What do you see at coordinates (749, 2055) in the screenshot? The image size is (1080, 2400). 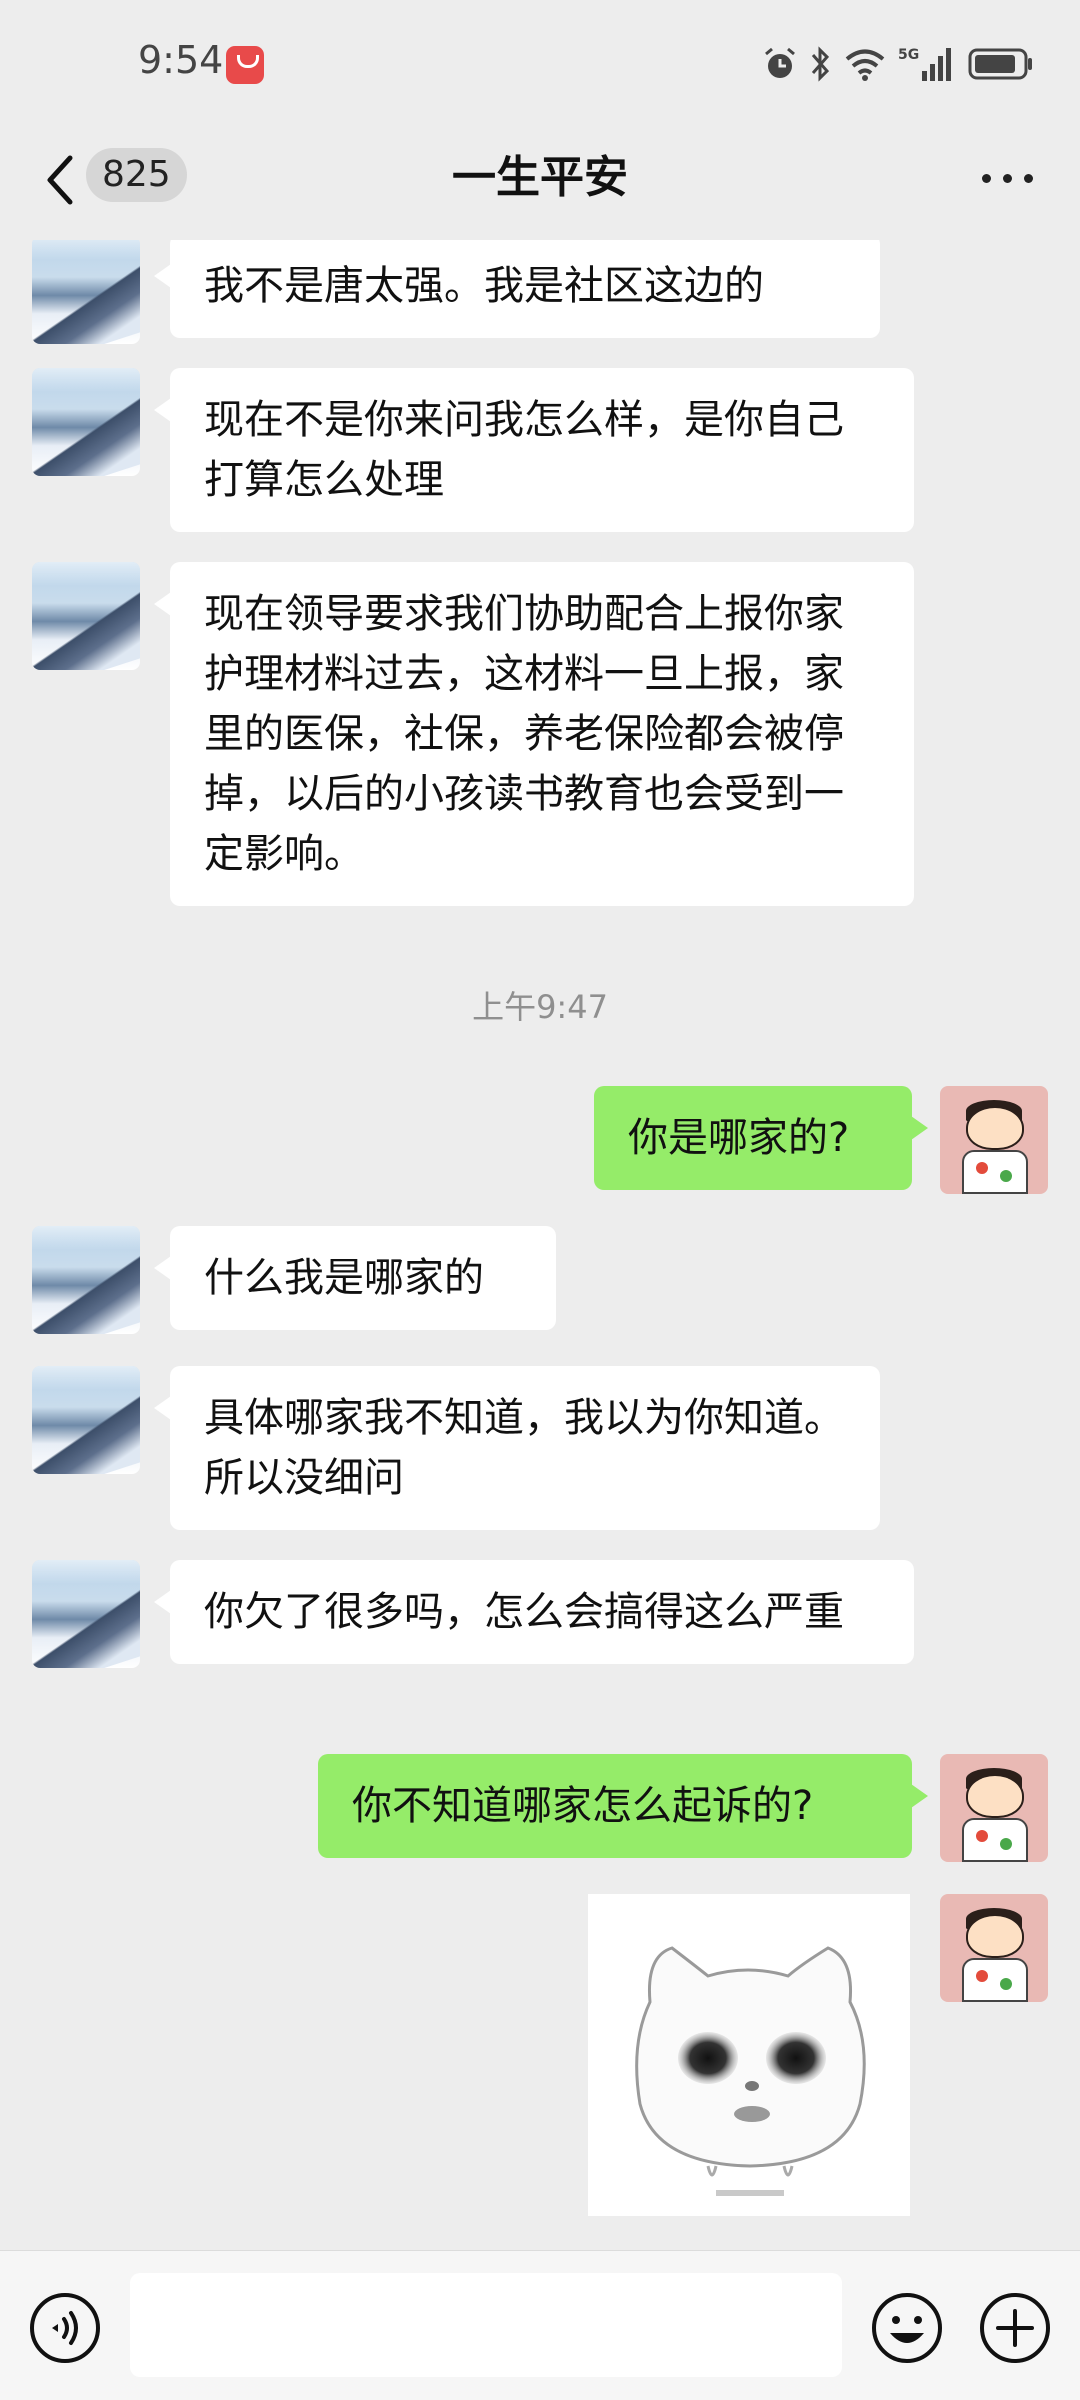 I see `crying-cat-face-sticker` at bounding box center [749, 2055].